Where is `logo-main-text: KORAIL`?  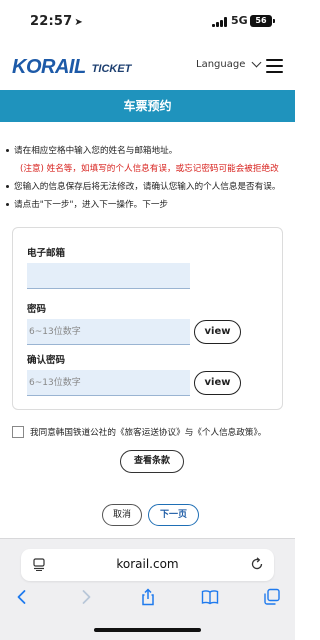 logo-main-text: KORAIL is located at coordinates (49, 66).